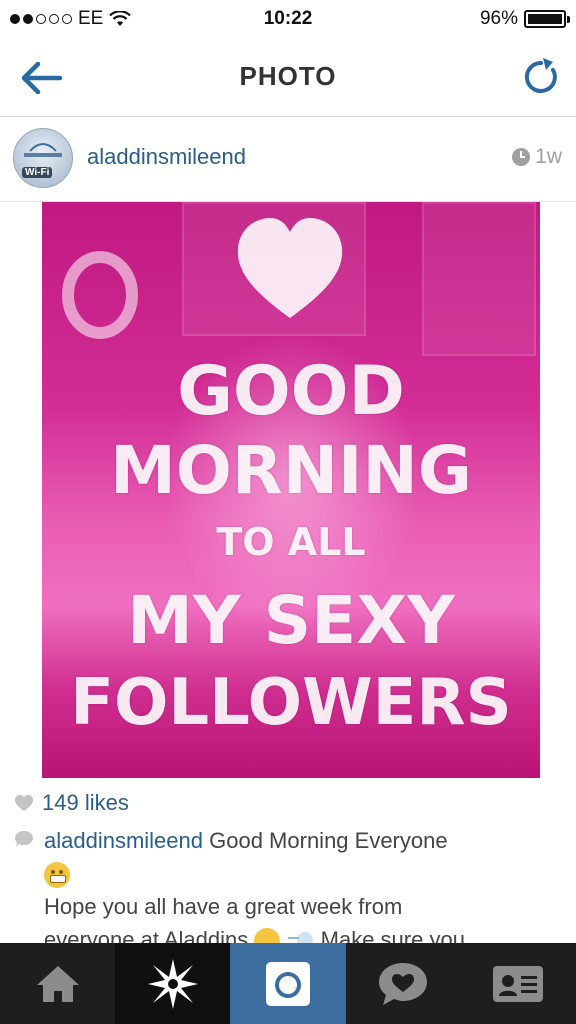 The image size is (576, 1024). Describe the element at coordinates (100, 295) in the screenshot. I see `photo-life-ring-icon` at that location.